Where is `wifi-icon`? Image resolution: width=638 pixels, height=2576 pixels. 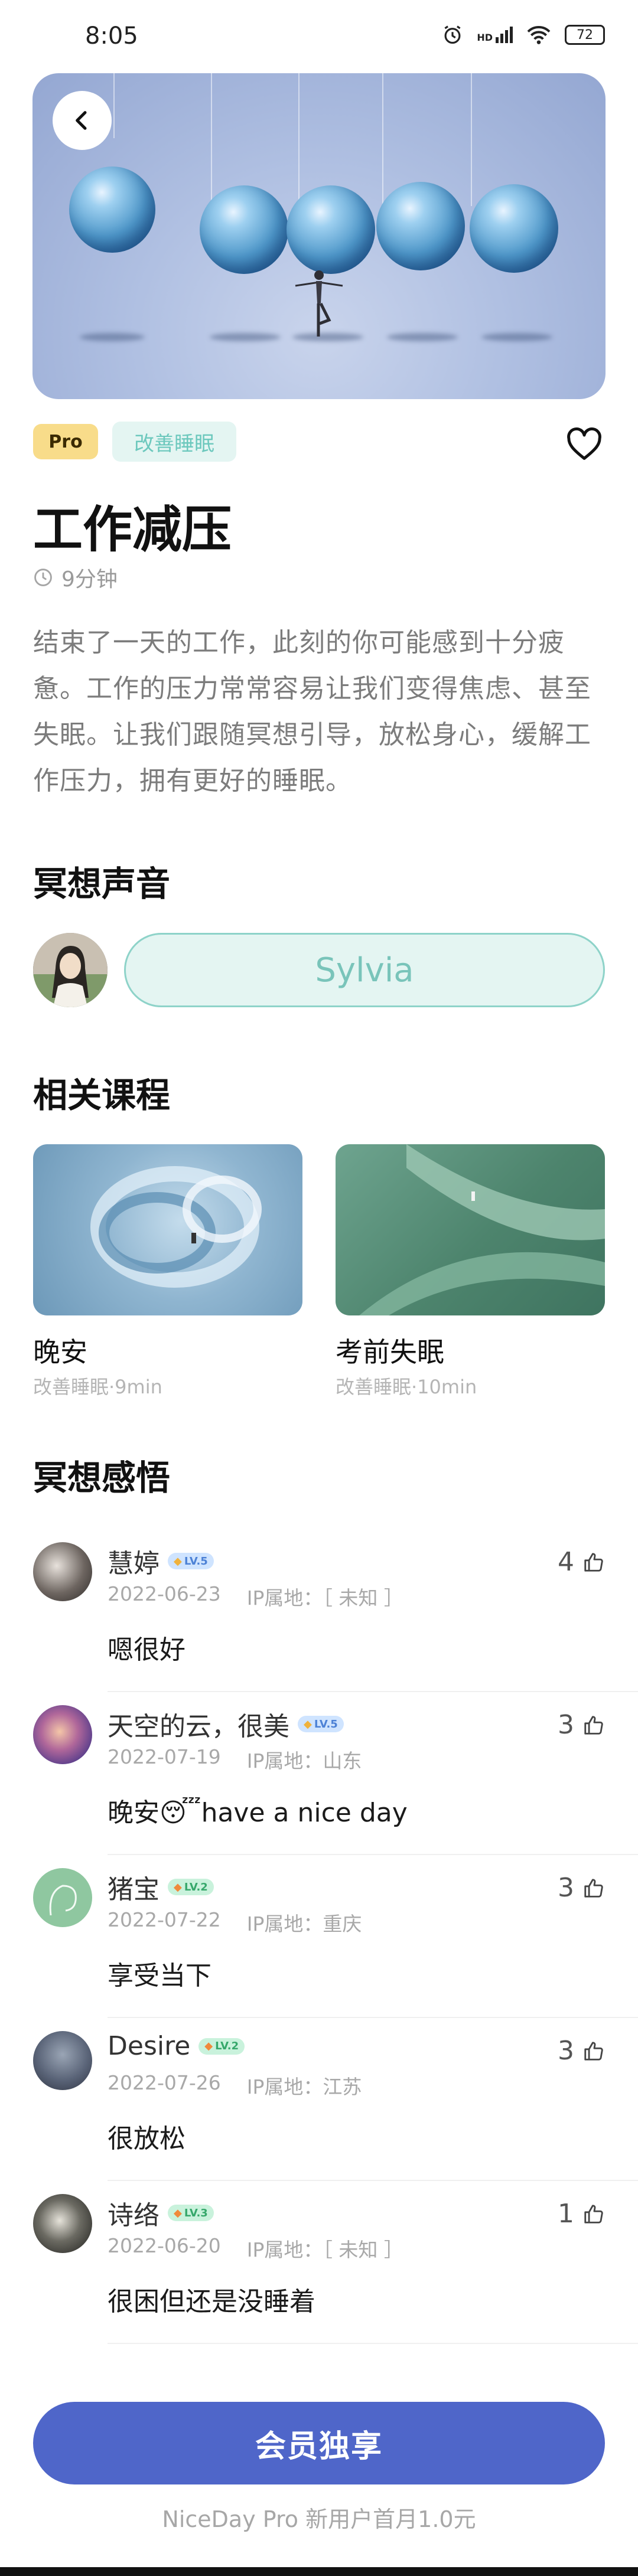
wifi-icon is located at coordinates (539, 35).